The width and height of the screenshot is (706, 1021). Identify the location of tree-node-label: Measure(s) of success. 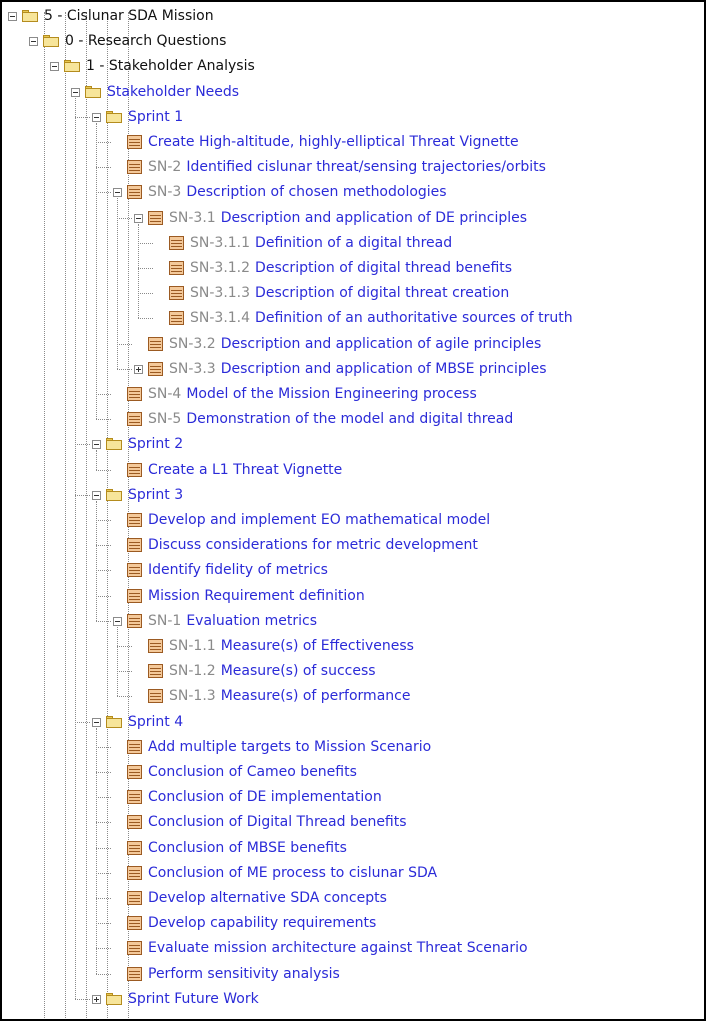
(298, 671).